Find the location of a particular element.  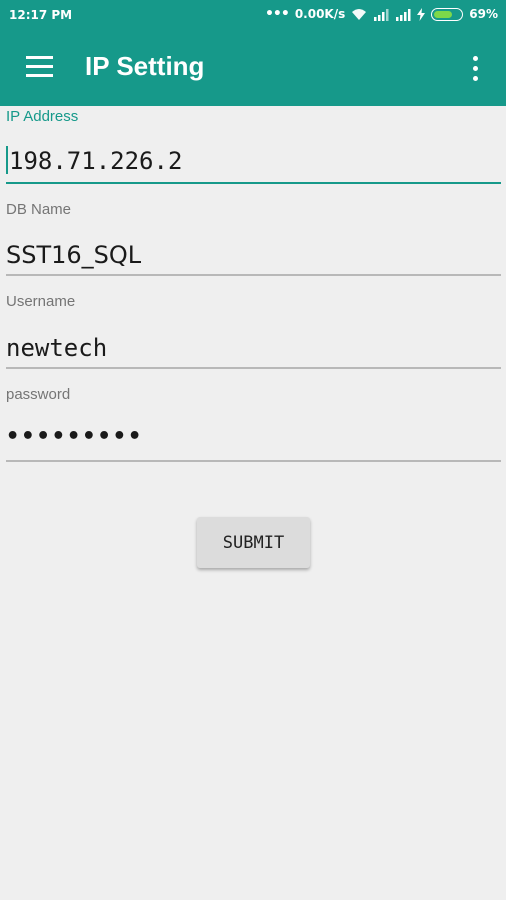

ip-address-input: 198.71.226.2 is located at coordinates (95, 161).